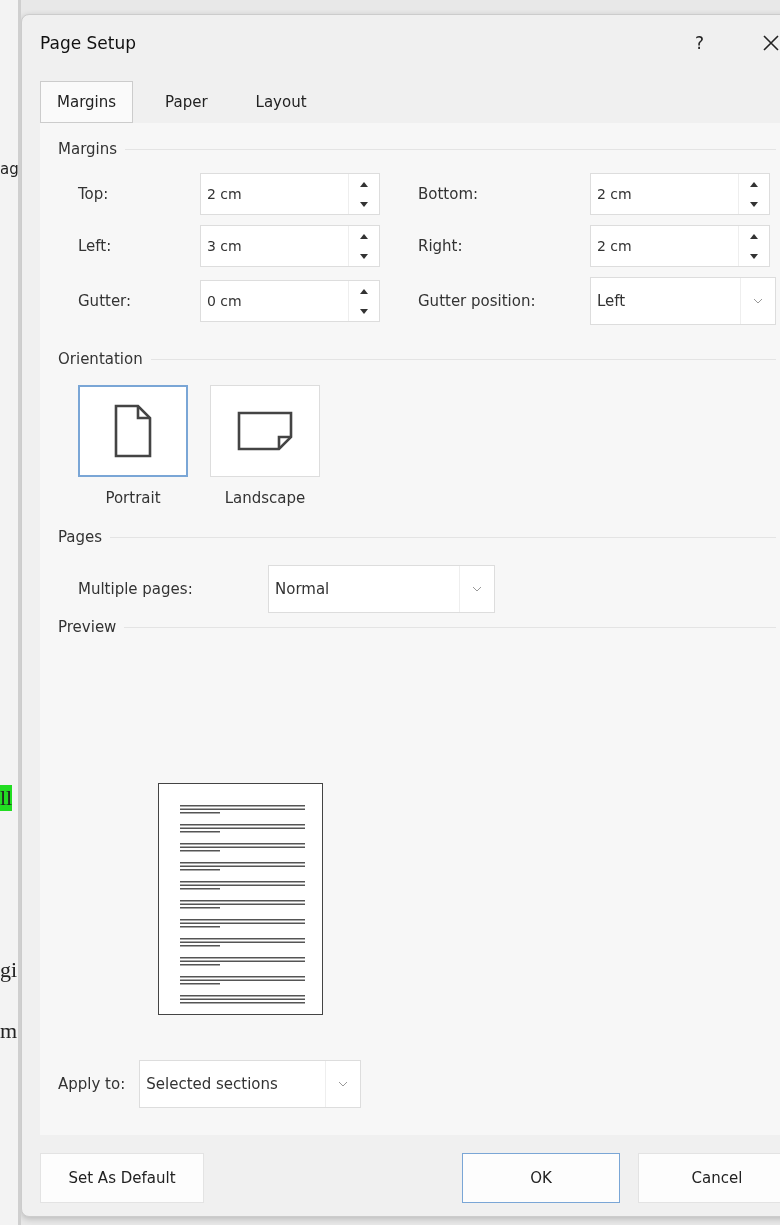 This screenshot has width=780, height=1225. What do you see at coordinates (133, 498) in the screenshot?
I see `orientation-label: Portrait` at bounding box center [133, 498].